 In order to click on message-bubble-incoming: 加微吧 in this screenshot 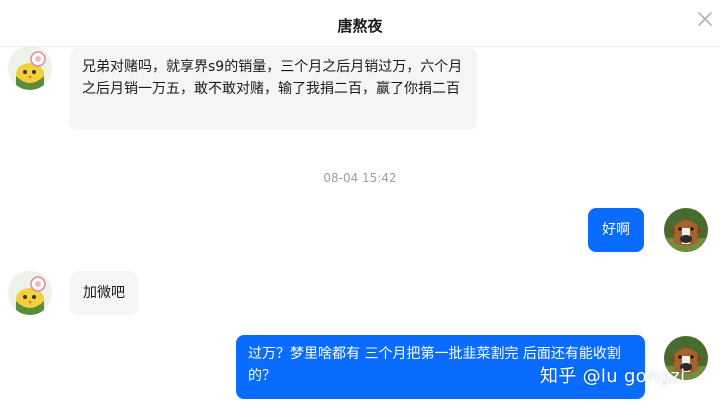, I will do `click(104, 293)`.